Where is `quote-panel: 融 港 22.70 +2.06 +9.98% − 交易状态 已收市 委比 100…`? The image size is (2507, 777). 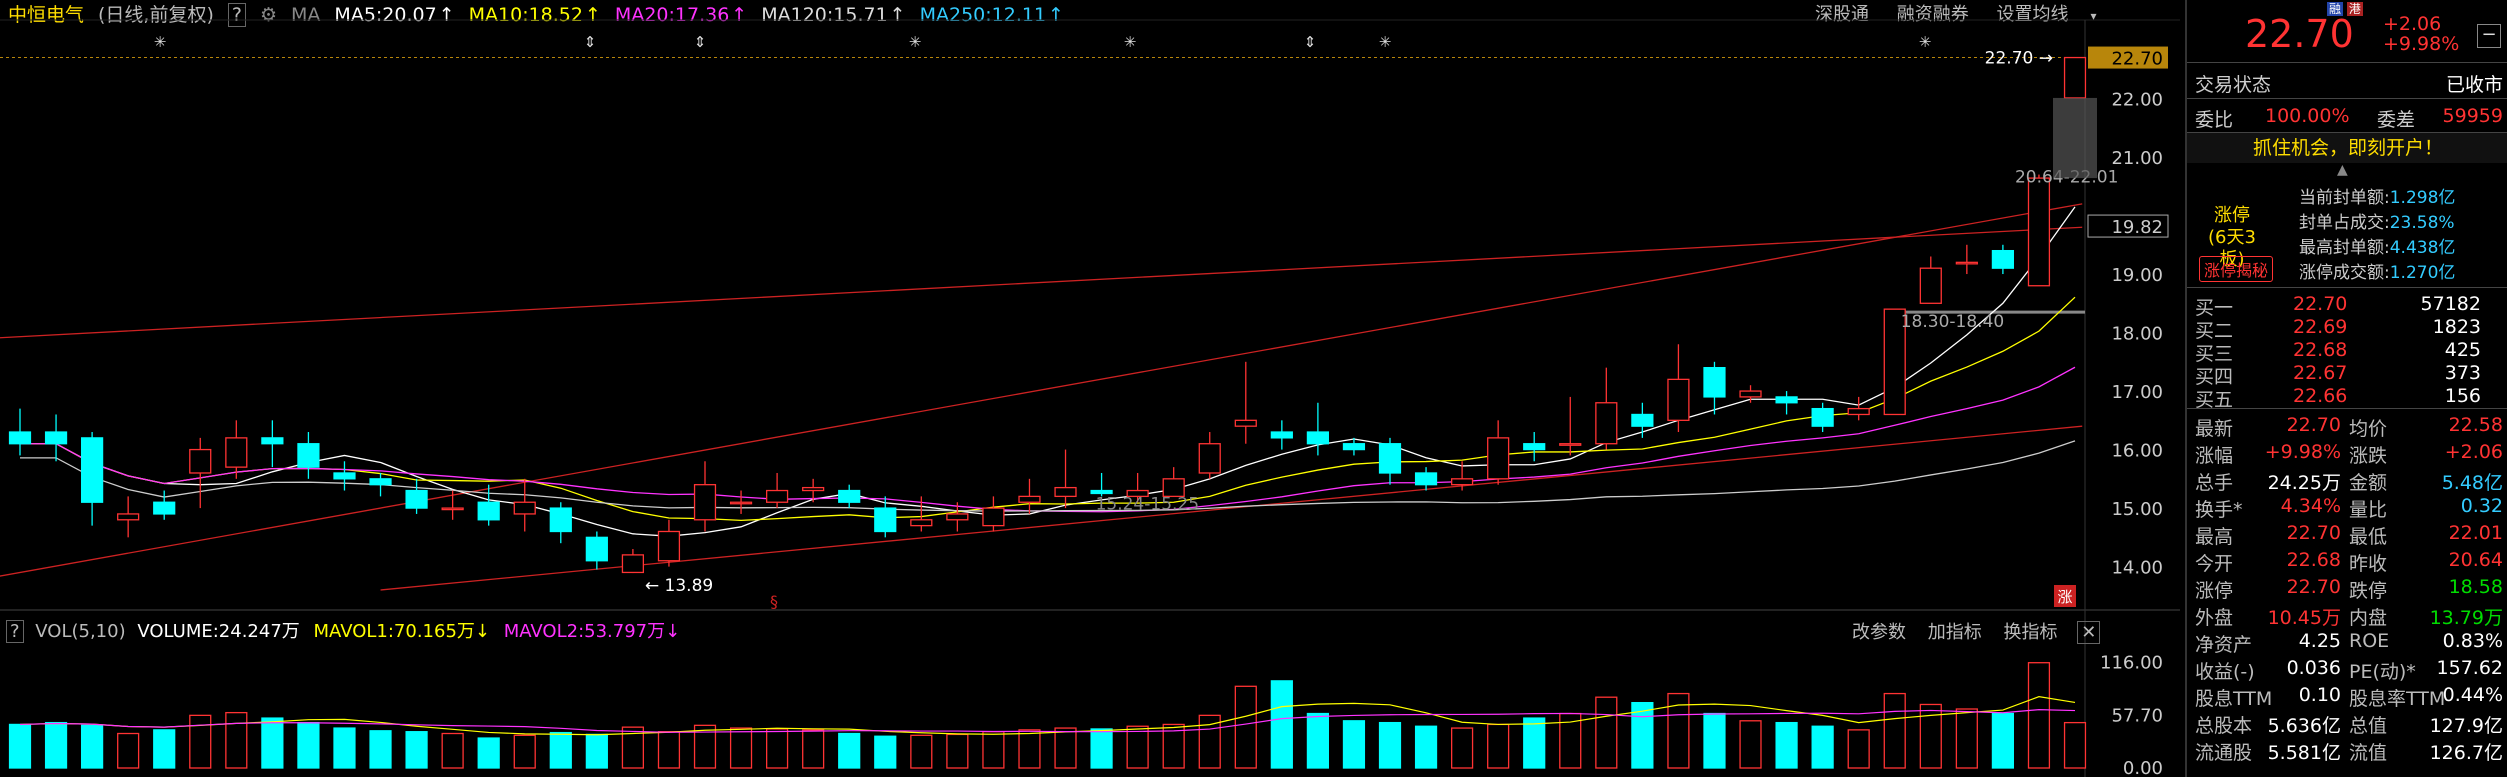
quote-panel: 融 港 22.70 +2.06 +9.98% − 交易状态 已收市 委比 100… is located at coordinates (2346, 388).